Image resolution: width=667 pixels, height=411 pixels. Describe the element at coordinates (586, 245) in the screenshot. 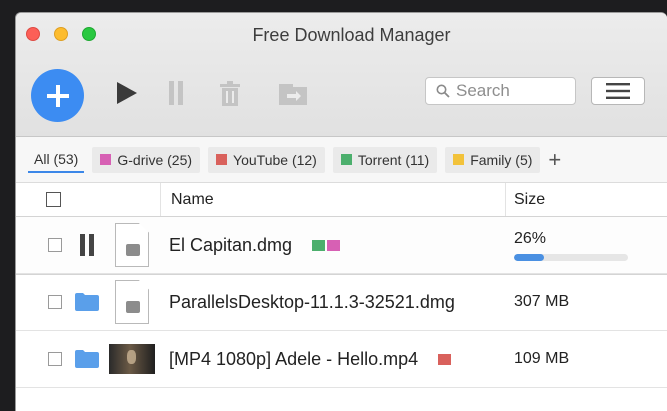

I see `row-size-cell: 26%` at that location.